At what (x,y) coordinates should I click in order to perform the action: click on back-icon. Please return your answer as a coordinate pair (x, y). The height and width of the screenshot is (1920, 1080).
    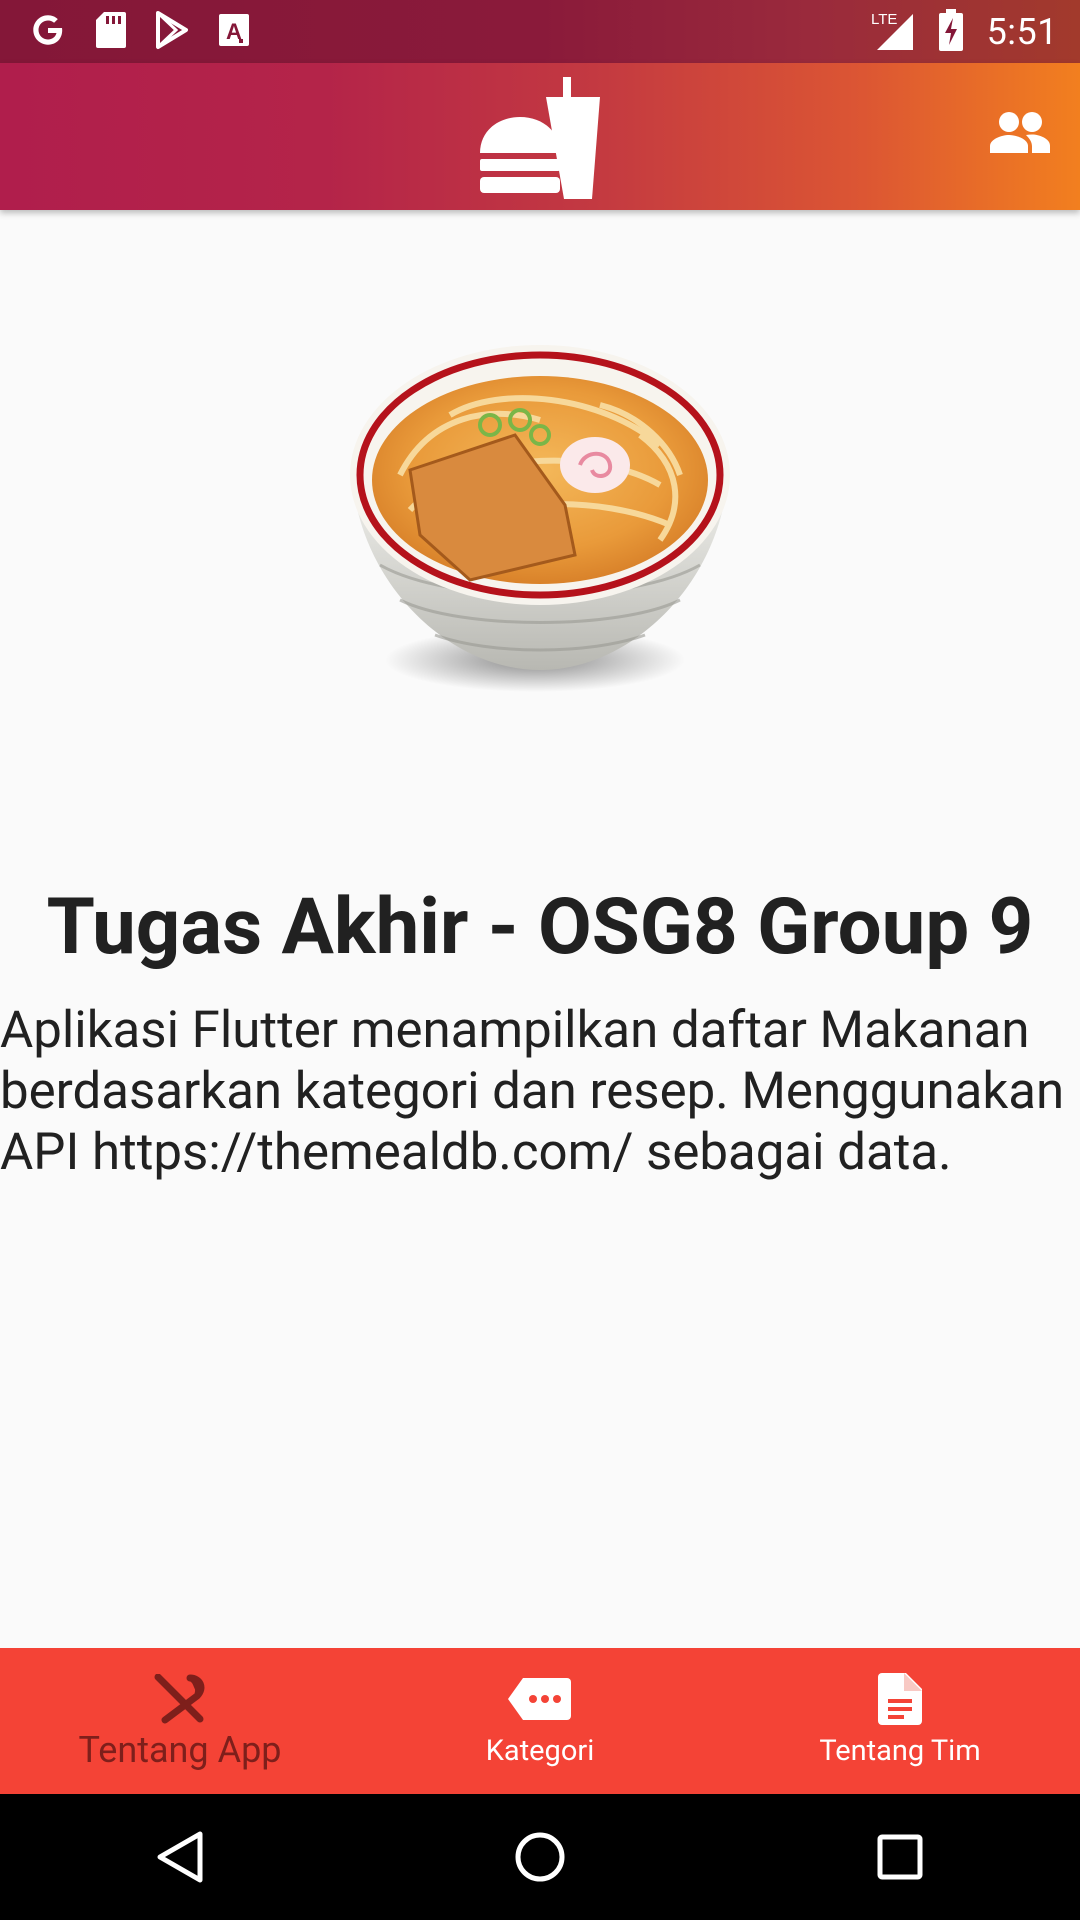
    Looking at the image, I should click on (180, 1857).